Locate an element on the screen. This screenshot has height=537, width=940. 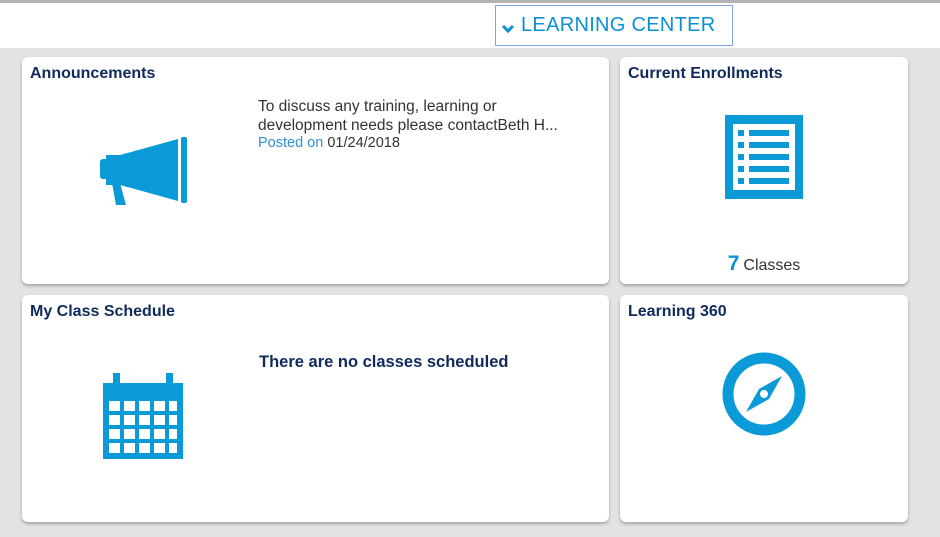
announcement-posted: Posted on 01/24/2018 is located at coordinates (329, 143).